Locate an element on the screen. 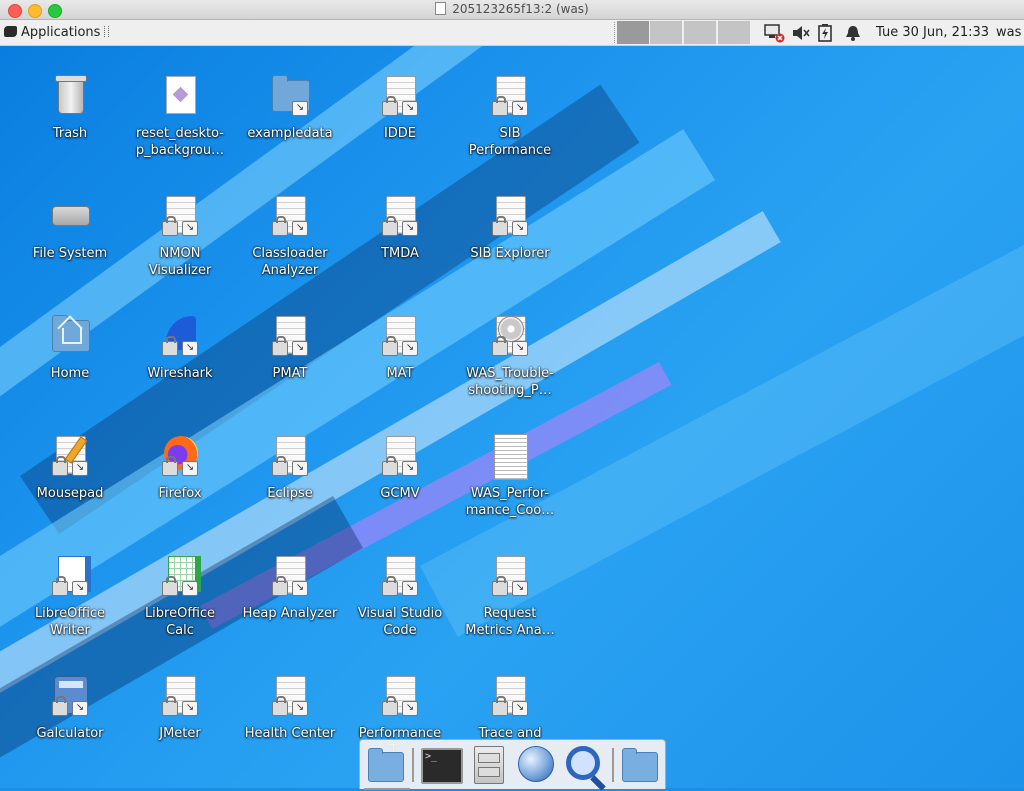 The height and width of the screenshot is (791, 1024). desktop-icon-label: LibreOffice Writer is located at coordinates (70, 622).